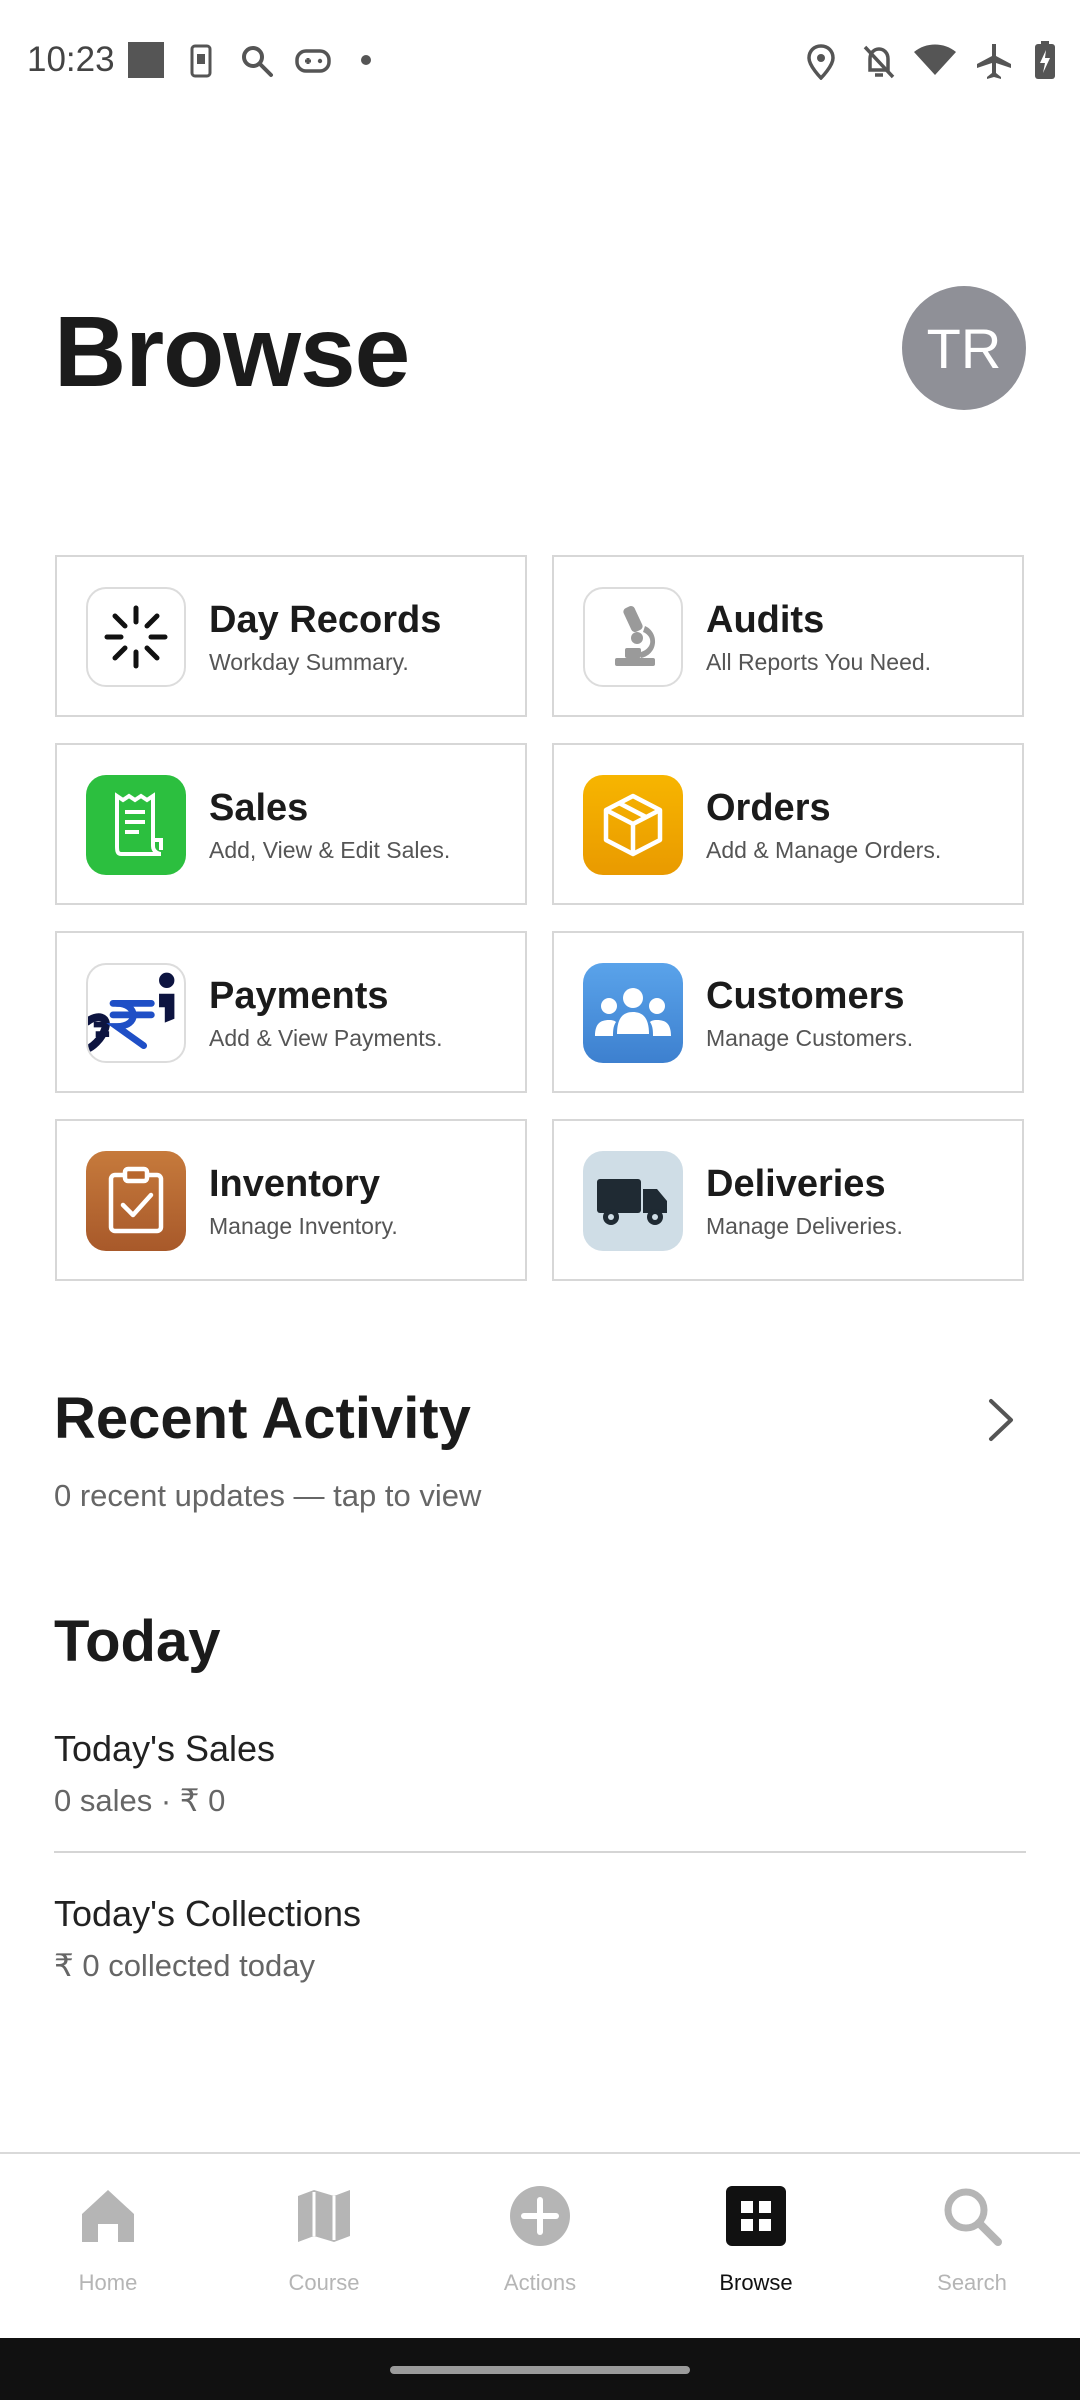 The width and height of the screenshot is (1080, 2400). I want to click on today-item-subtitle: ₹ 0 collected today, so click(184, 1965).